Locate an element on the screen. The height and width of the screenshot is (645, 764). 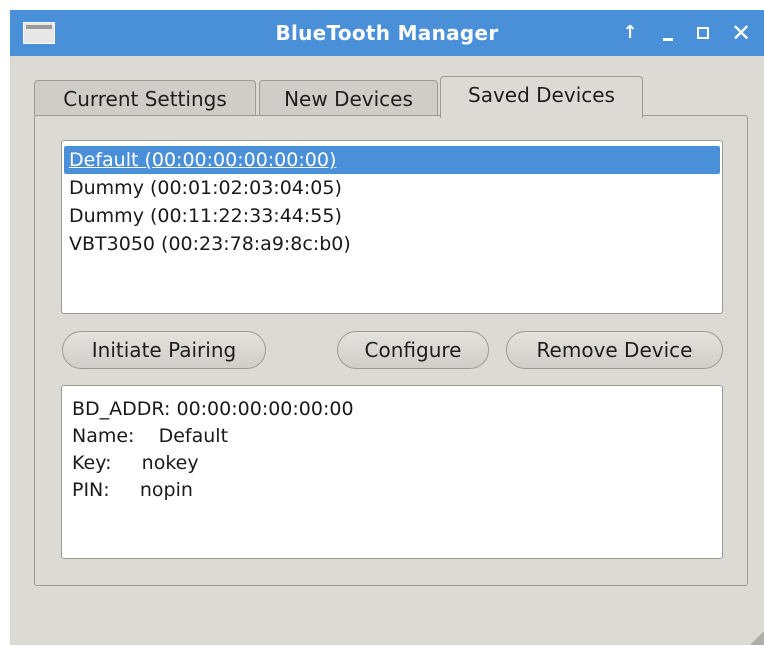
keep-above-button: ↑ is located at coordinates (630, 33).